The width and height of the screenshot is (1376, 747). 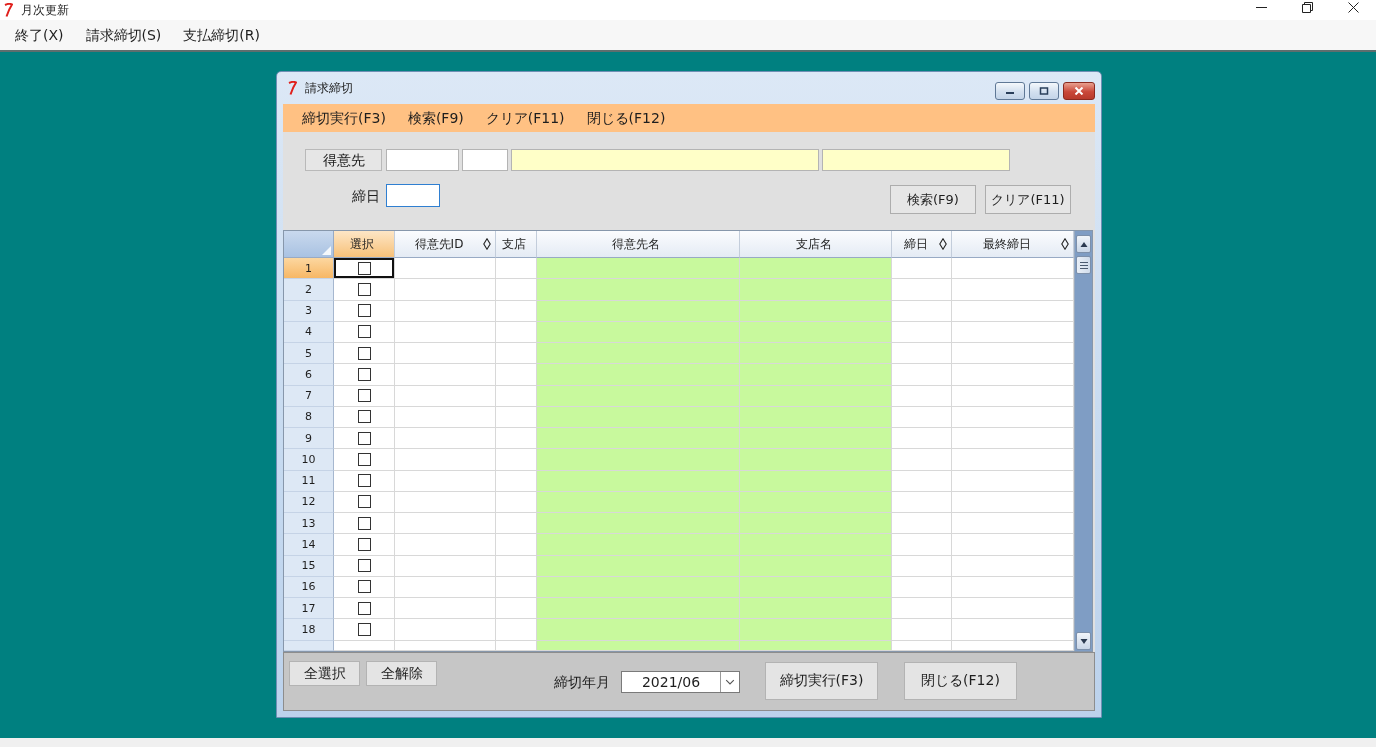 I want to click on filter-button: クリア(F11), so click(x=1028, y=199).